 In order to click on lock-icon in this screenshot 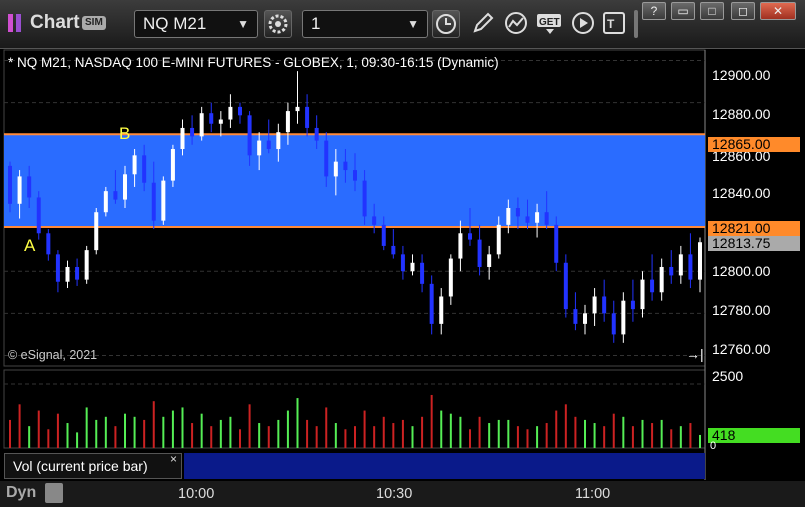, I will do `click(54, 493)`.